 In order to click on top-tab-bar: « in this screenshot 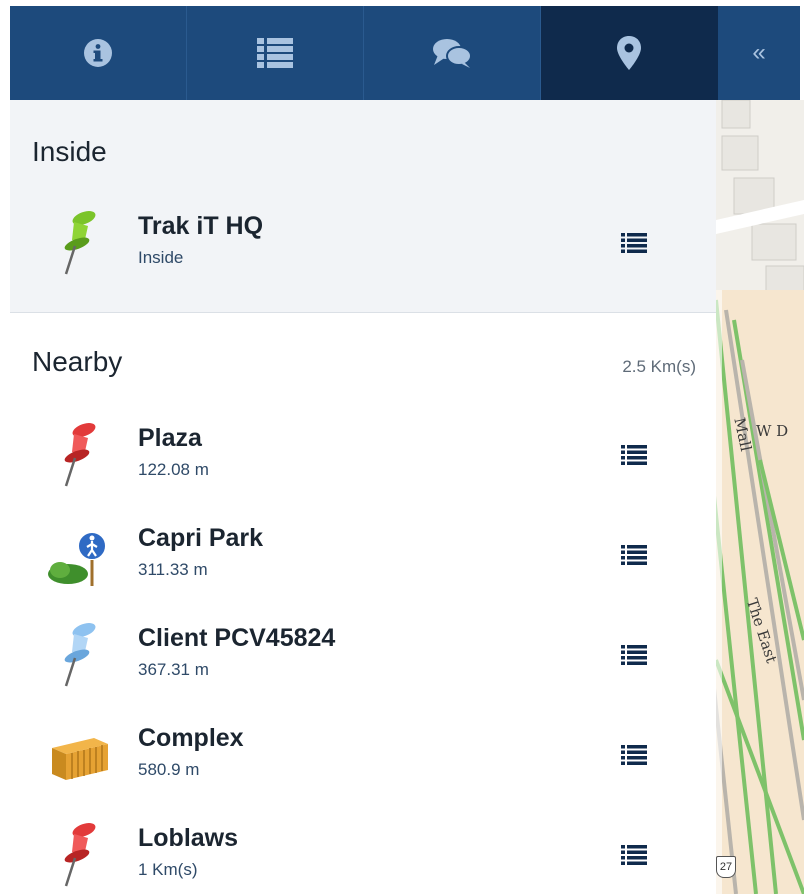, I will do `click(405, 53)`.